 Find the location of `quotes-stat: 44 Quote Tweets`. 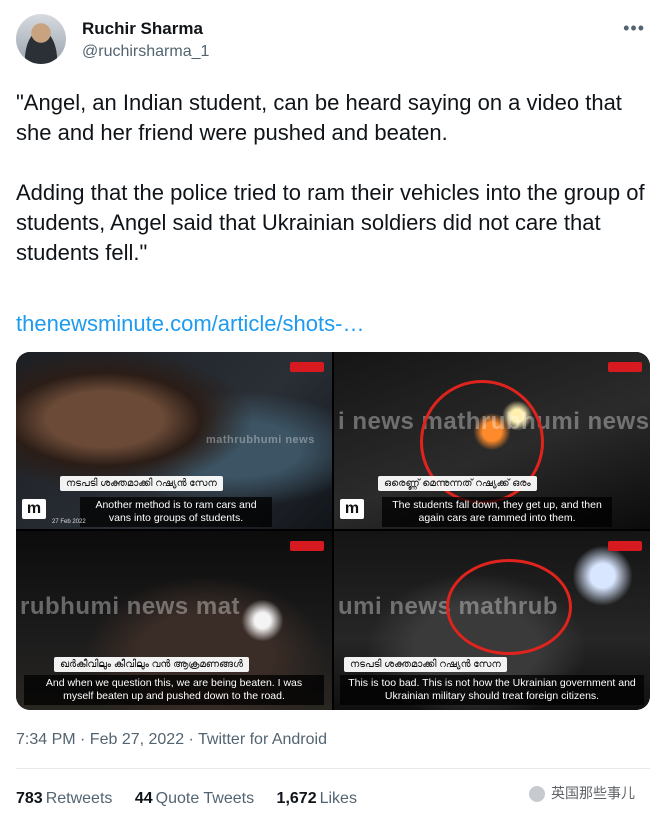

quotes-stat: 44 Quote Tweets is located at coordinates (194, 799).